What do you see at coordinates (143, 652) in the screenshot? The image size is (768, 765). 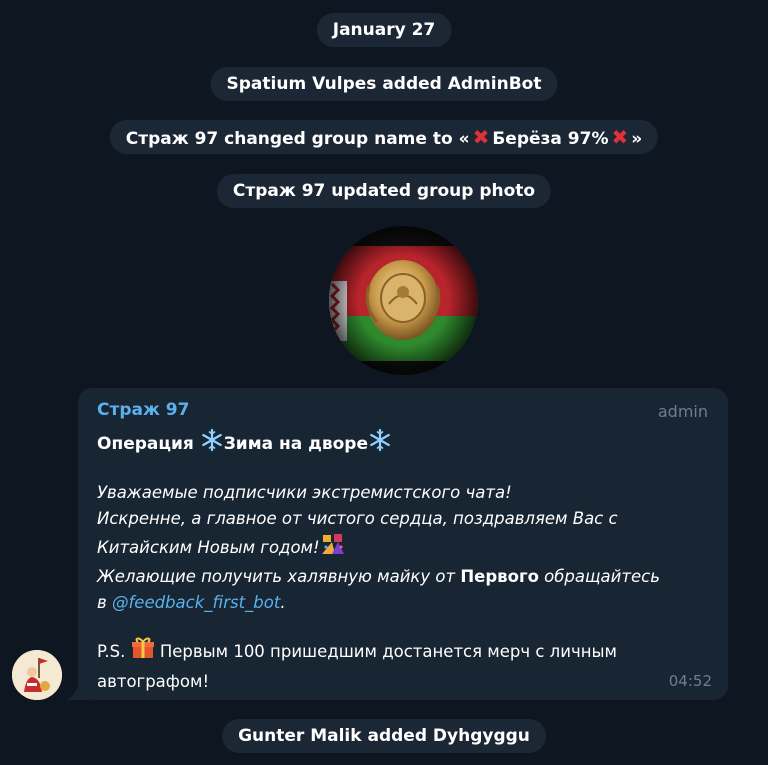 I see `gift-icon` at bounding box center [143, 652].